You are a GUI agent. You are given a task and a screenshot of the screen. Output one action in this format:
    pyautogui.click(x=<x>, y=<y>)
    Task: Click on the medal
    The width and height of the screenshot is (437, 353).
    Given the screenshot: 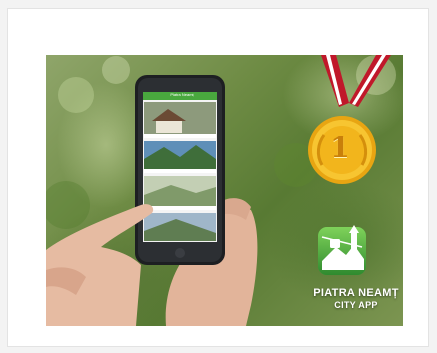 What is the action you would take?
    pyautogui.click(x=349, y=119)
    